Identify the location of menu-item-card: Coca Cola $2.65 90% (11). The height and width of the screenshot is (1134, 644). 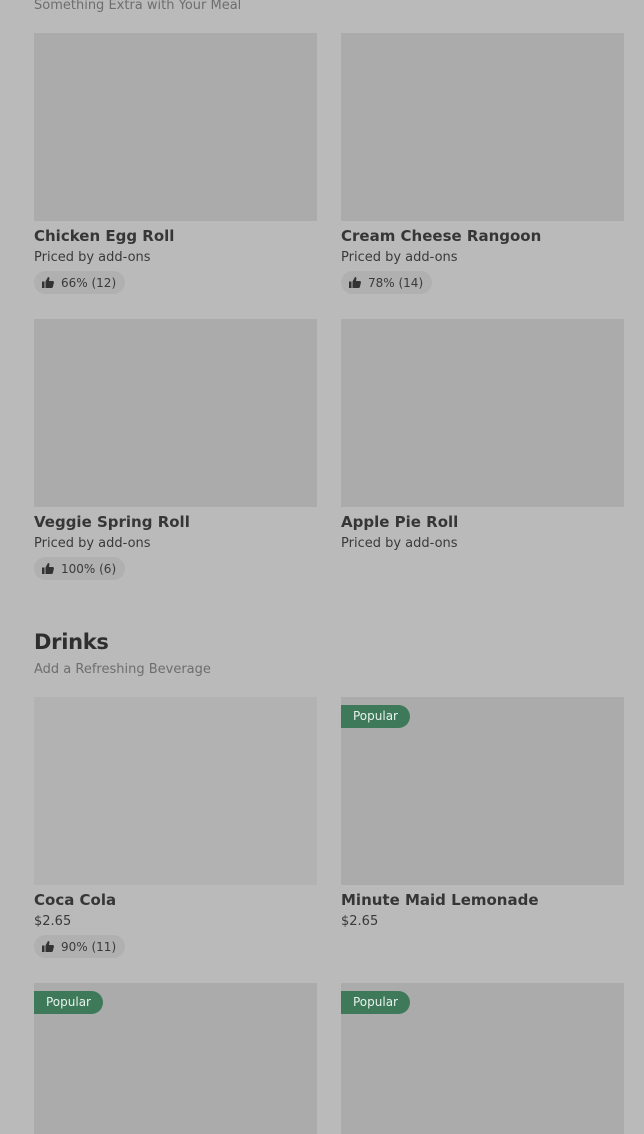
(175, 827).